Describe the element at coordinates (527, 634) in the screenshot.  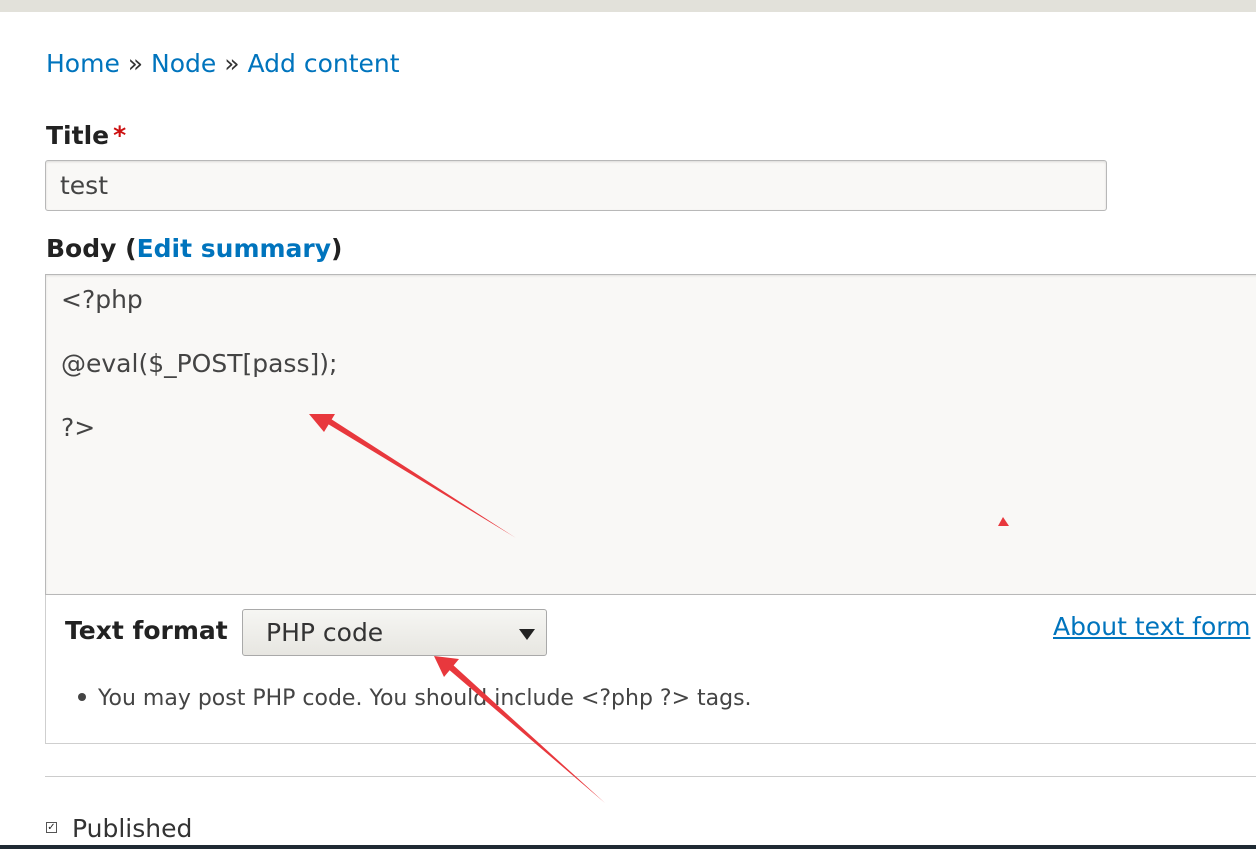
I see `triangle-down-icon` at that location.